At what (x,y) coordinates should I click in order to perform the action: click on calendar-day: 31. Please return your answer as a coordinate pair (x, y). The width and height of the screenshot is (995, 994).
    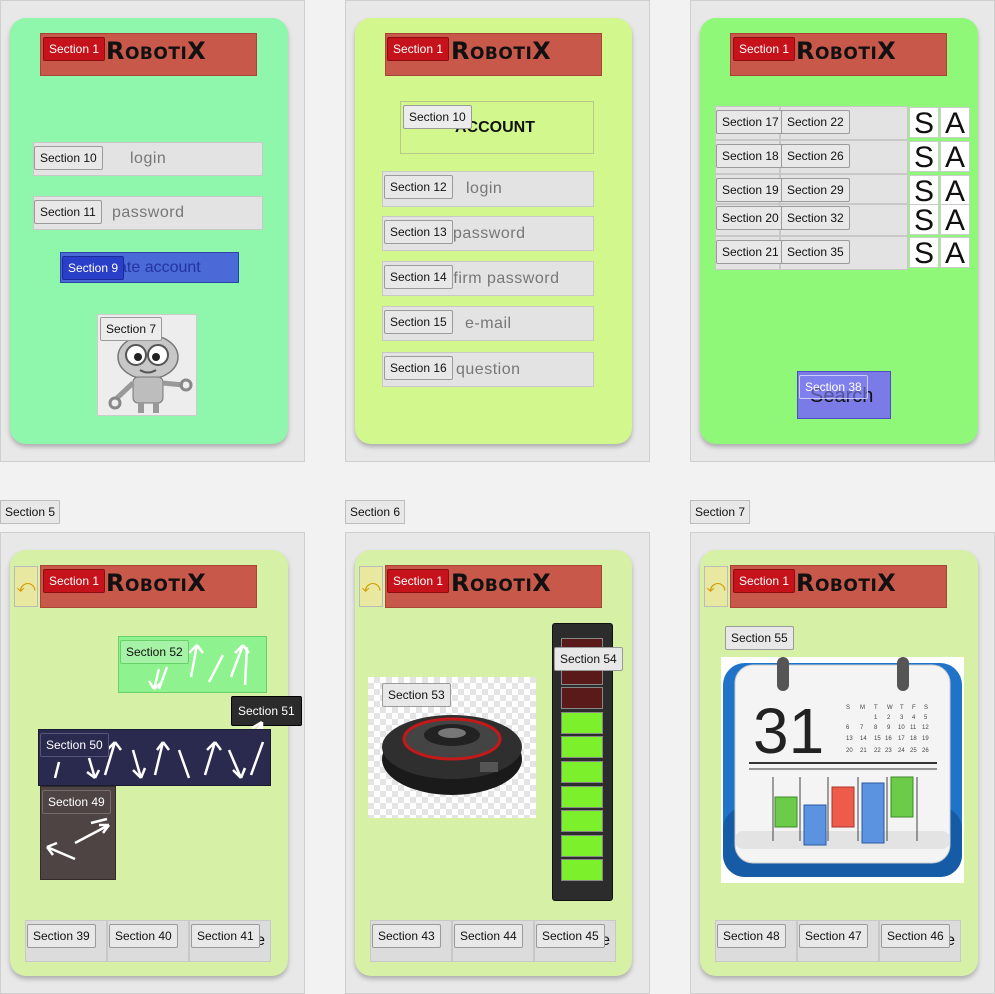
    Looking at the image, I should click on (788, 731).